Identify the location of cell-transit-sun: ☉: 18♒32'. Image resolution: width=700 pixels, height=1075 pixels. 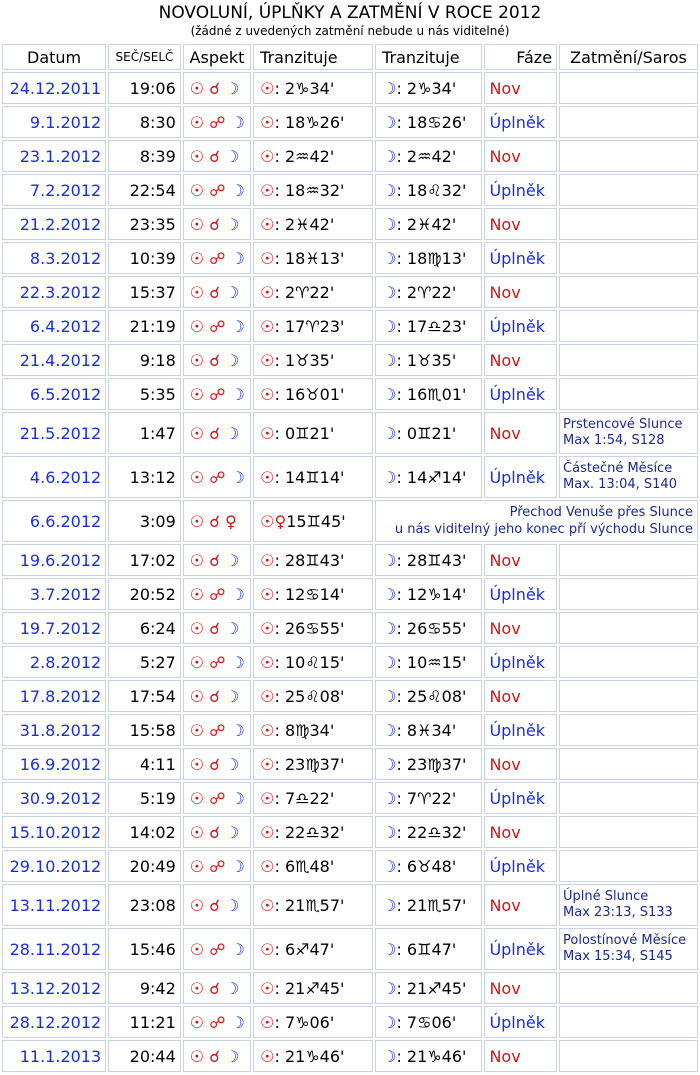
(313, 190).